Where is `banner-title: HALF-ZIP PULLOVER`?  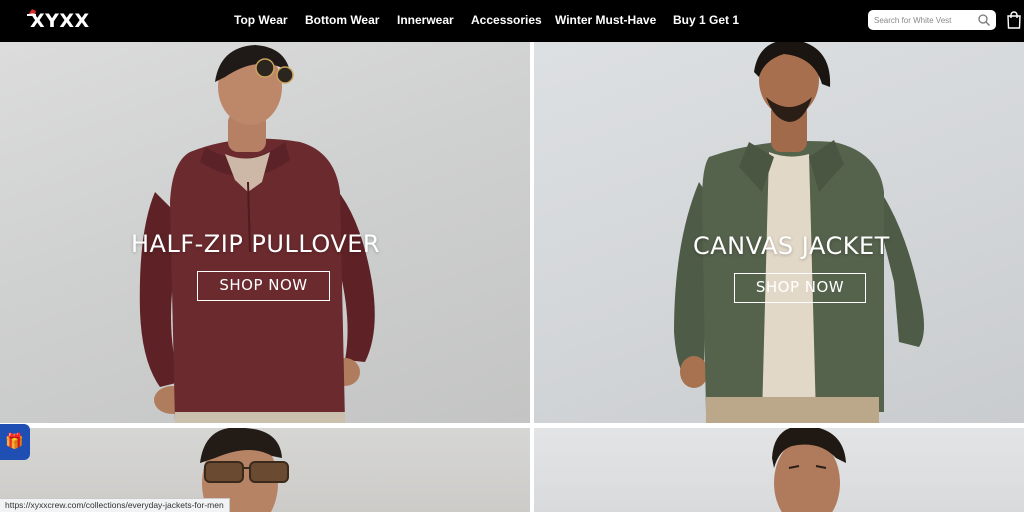 banner-title: HALF-ZIP PULLOVER is located at coordinates (256, 244).